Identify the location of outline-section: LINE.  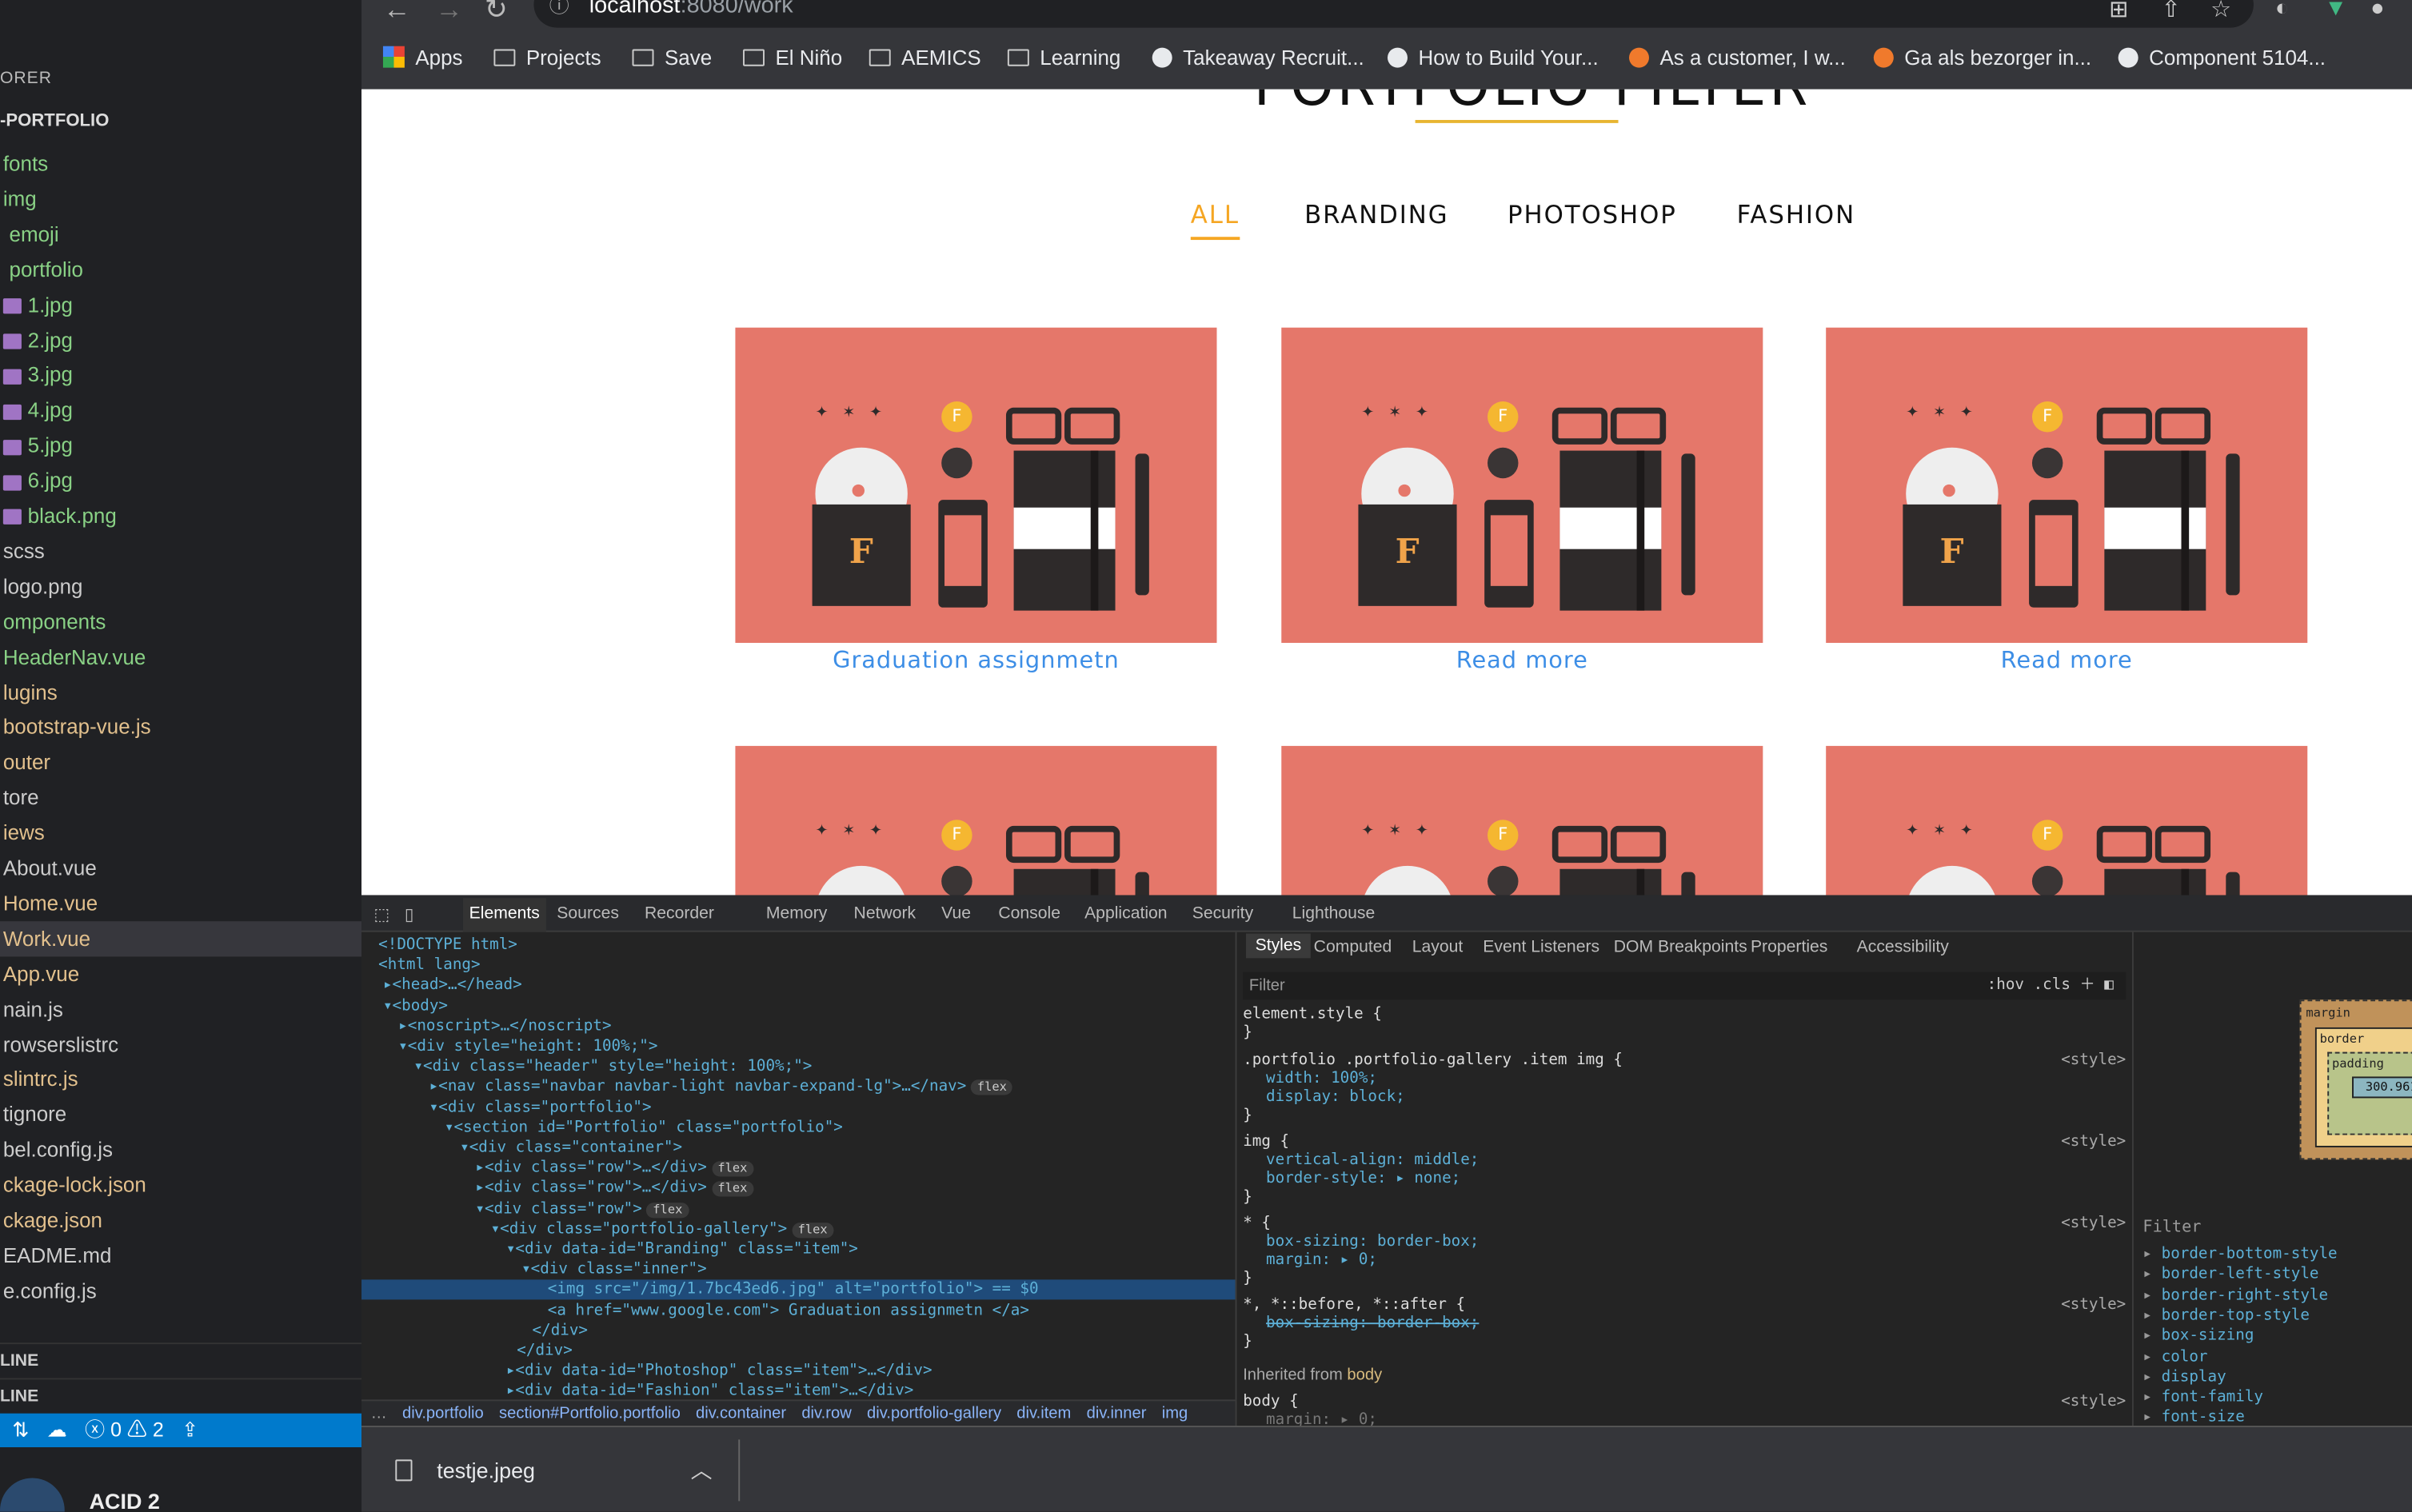
(181, 1360).